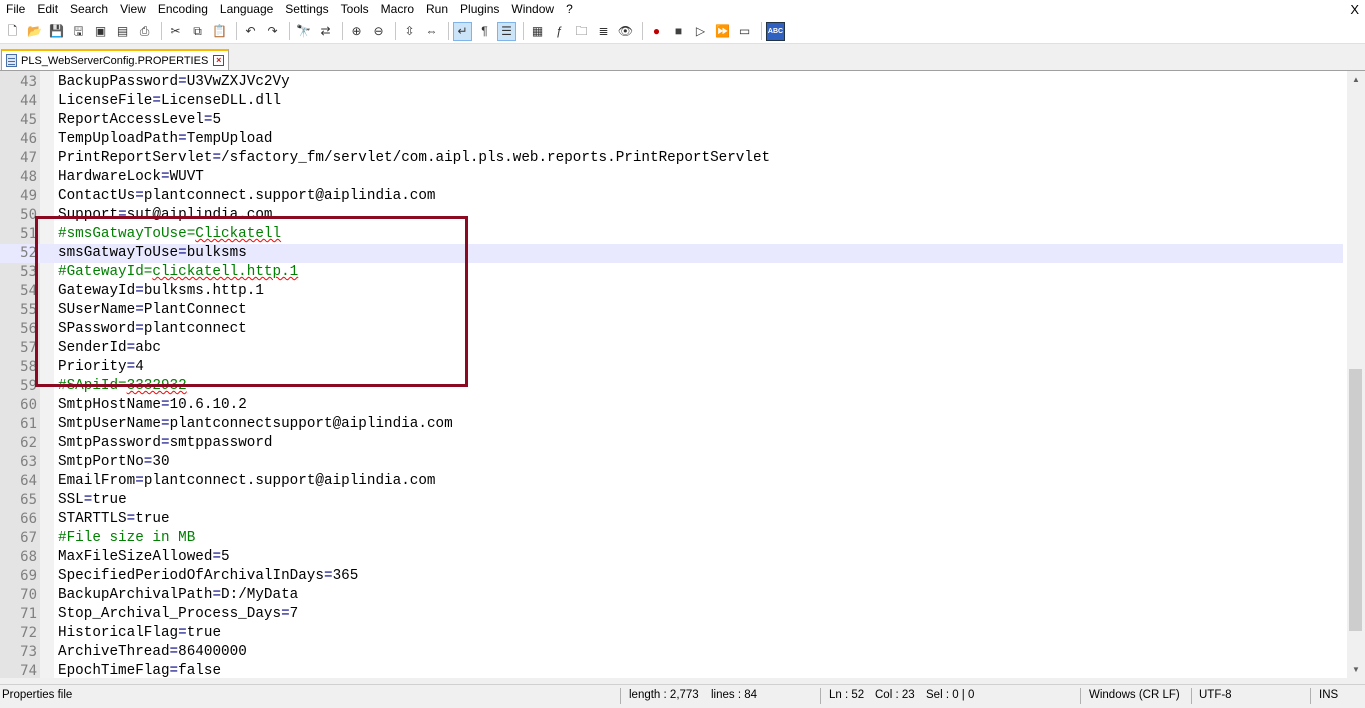  What do you see at coordinates (506, 31) in the screenshot?
I see `indent-guide-icon: ☰` at bounding box center [506, 31].